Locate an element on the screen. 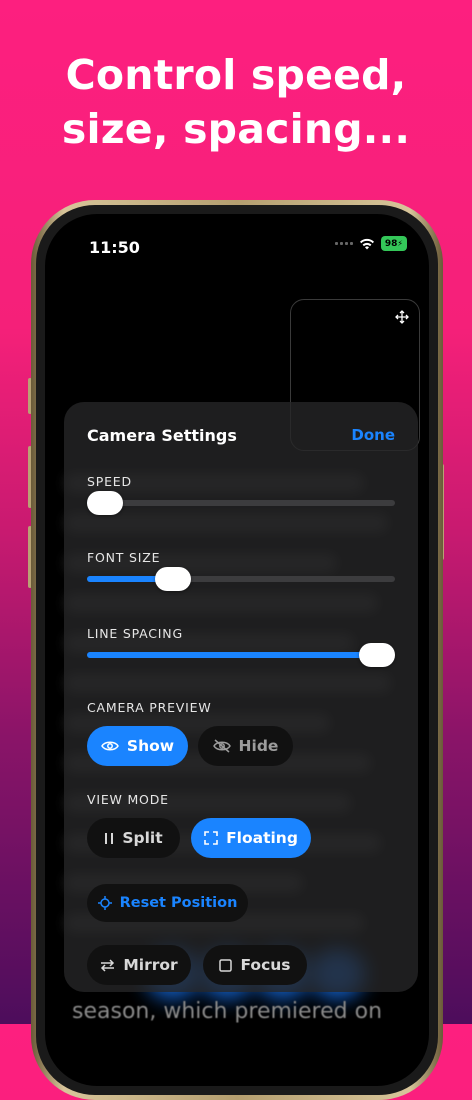  battery-level: 98 is located at coordinates (391, 244).